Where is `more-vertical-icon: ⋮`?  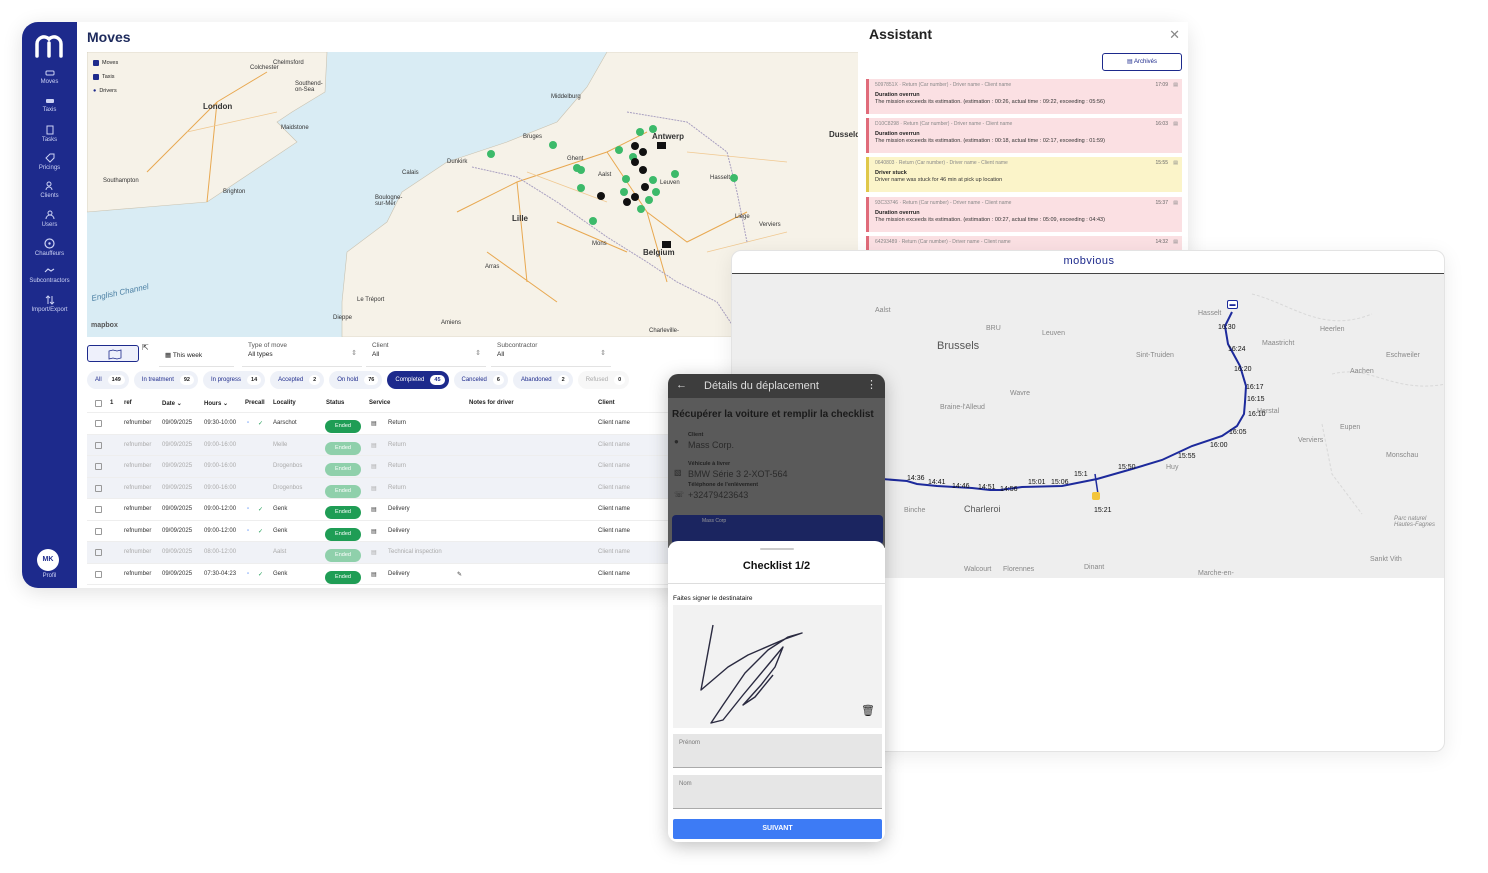 more-vertical-icon: ⋮ is located at coordinates (871, 384).